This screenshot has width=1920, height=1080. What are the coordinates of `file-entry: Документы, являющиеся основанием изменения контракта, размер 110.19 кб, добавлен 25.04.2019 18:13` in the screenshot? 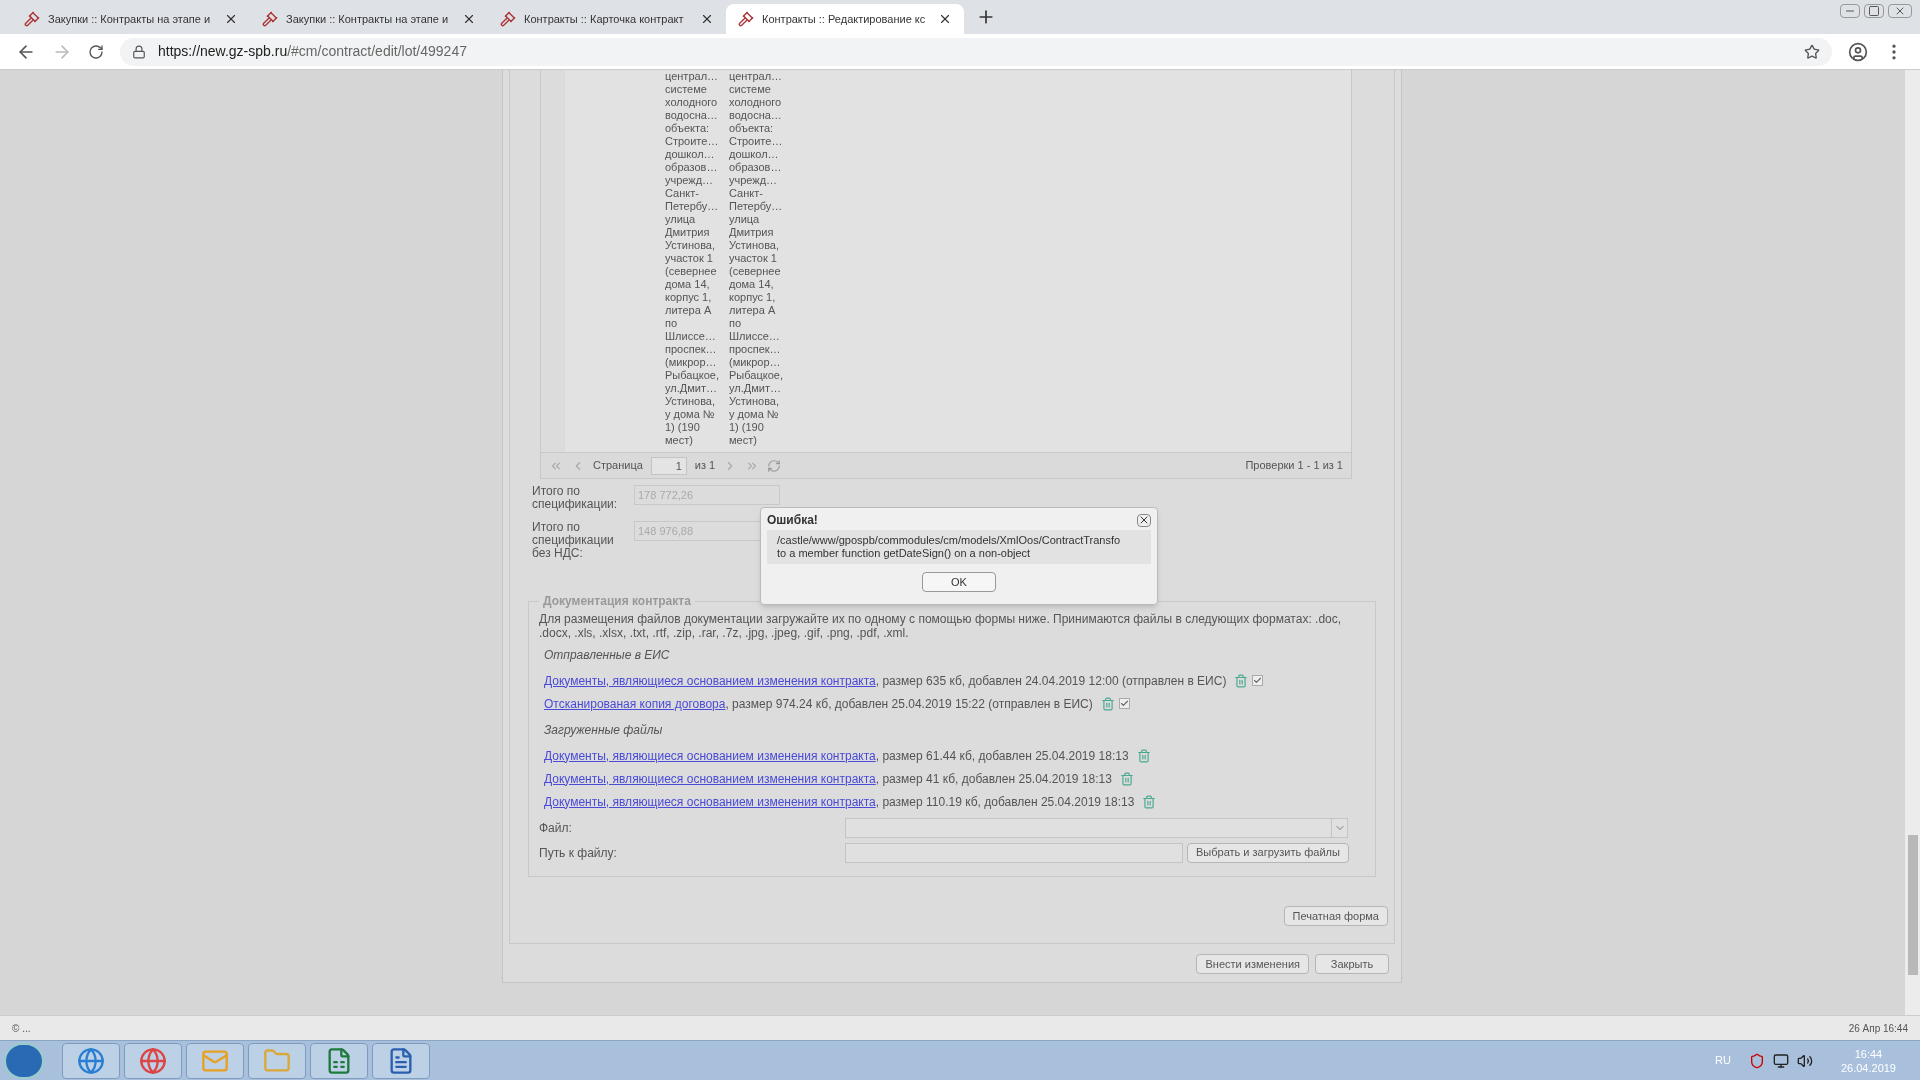 It's located at (839, 802).